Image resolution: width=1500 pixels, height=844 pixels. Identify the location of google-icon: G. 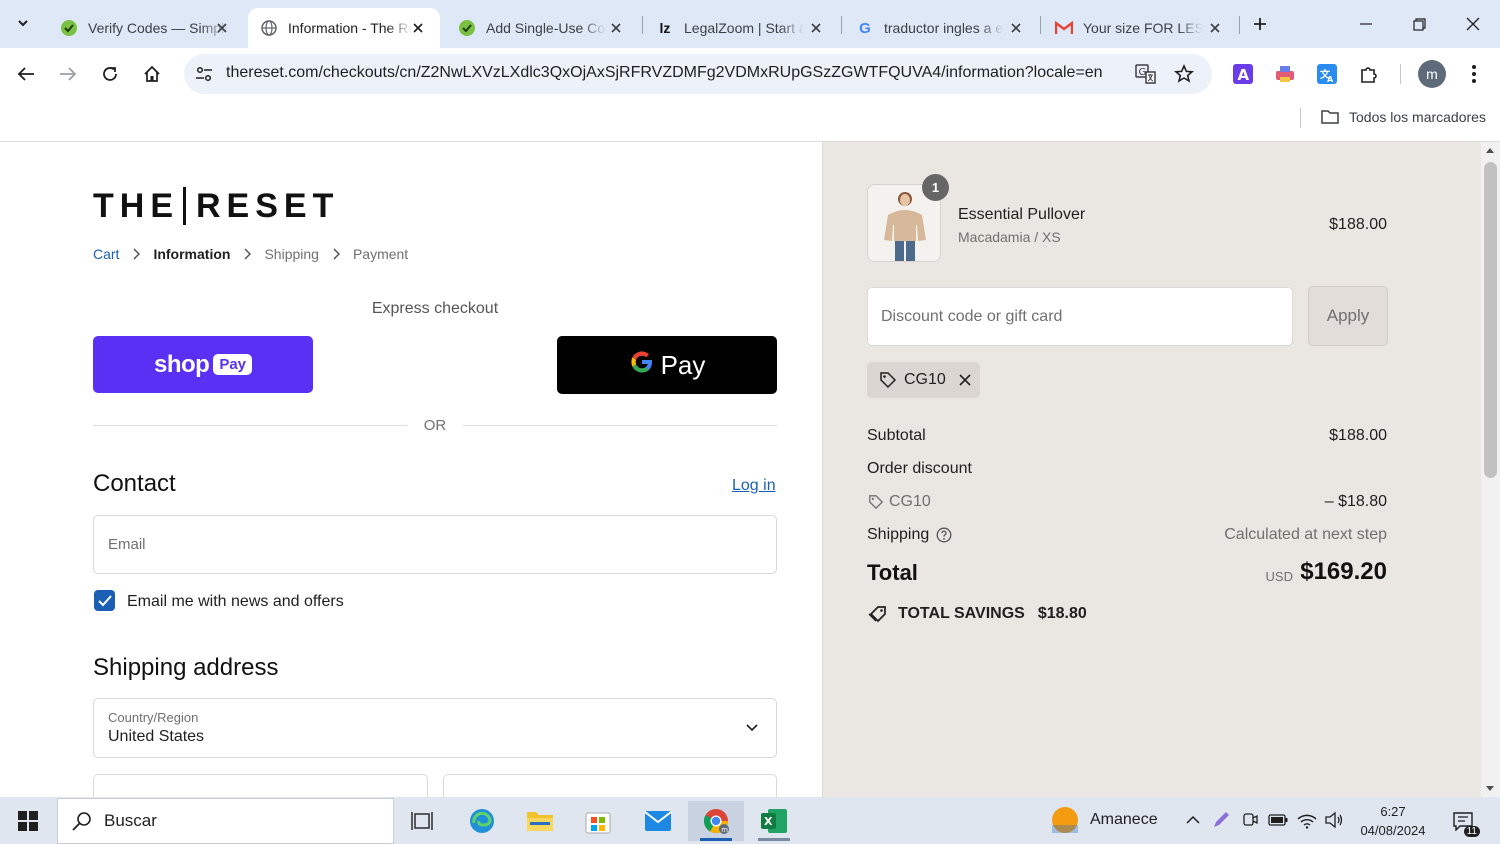
(865, 28).